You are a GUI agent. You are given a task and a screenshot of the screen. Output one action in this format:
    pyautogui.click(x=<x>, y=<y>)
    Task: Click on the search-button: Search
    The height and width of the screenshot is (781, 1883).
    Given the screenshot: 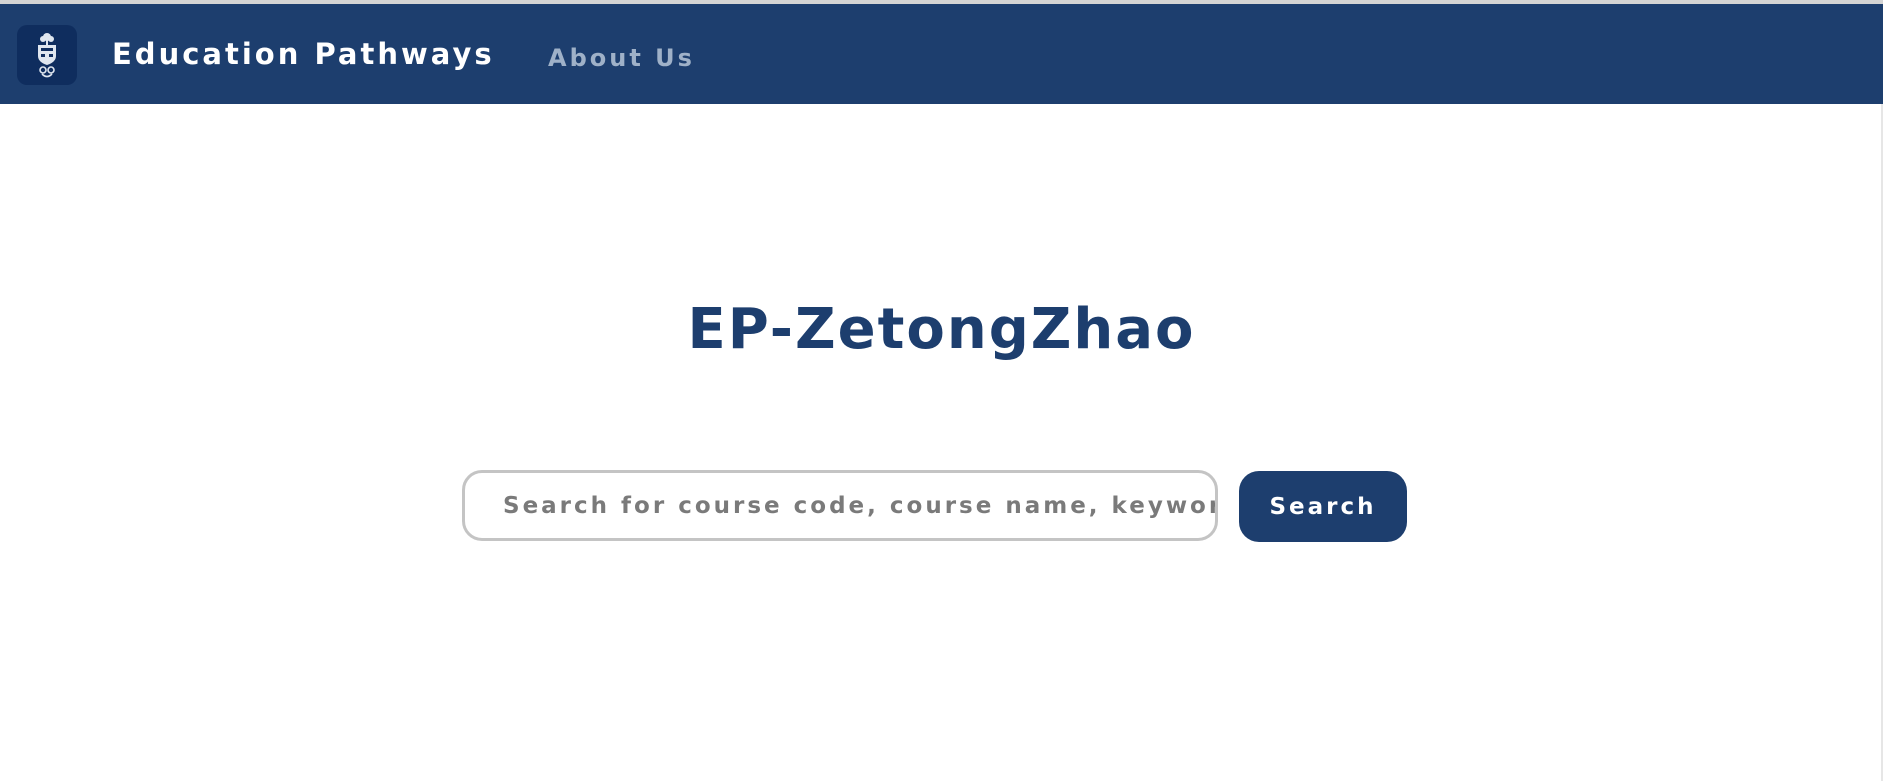 What is the action you would take?
    pyautogui.click(x=1323, y=506)
    